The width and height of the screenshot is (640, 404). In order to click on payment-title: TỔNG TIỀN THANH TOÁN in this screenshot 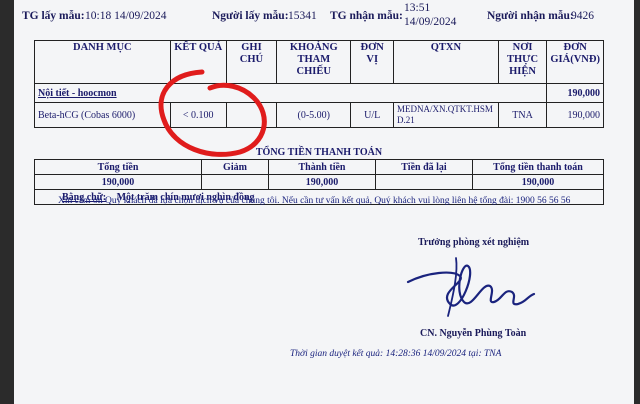, I will do `click(319, 152)`.